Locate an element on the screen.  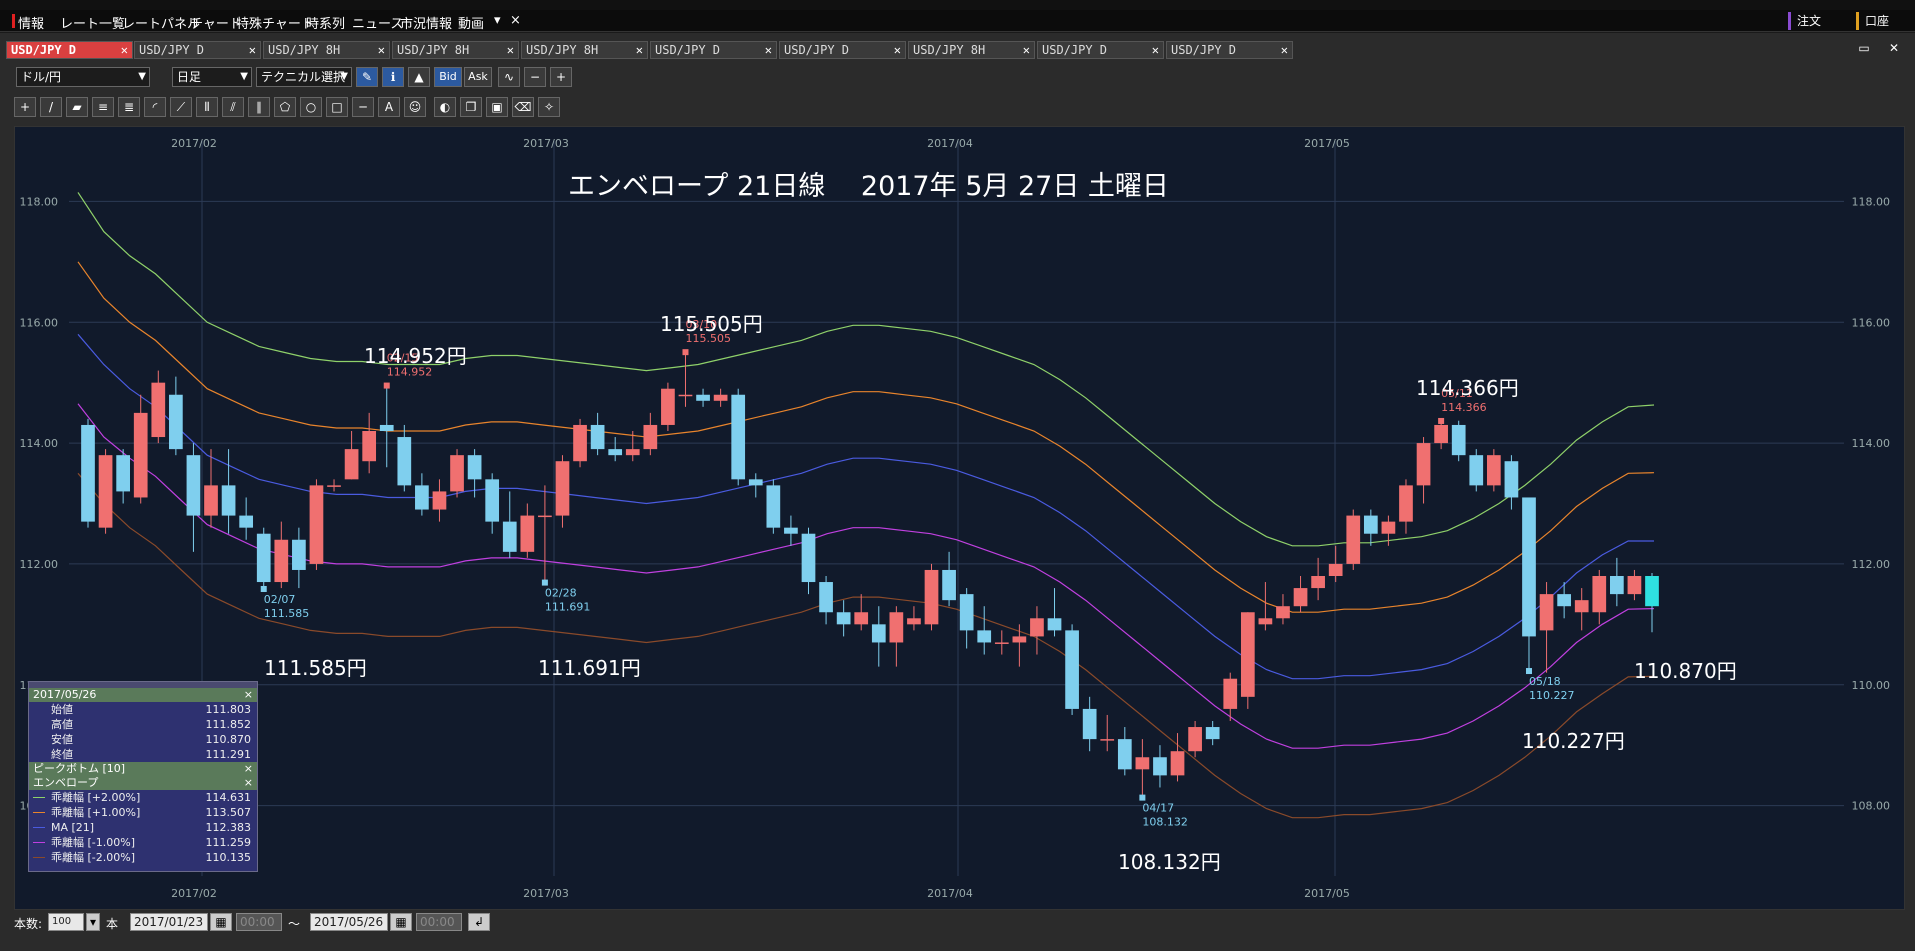
circle-icon: ○ is located at coordinates (311, 107).